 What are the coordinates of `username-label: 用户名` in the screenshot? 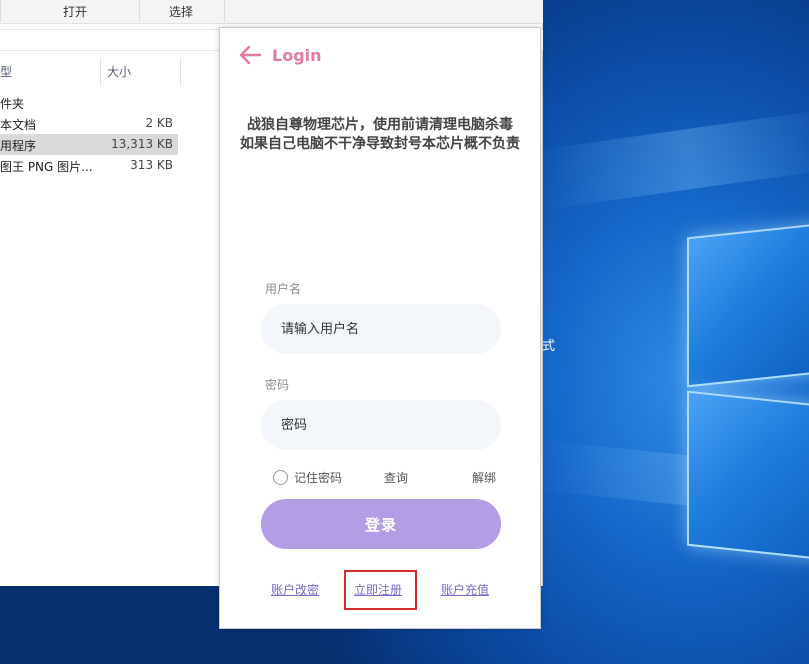 It's located at (283, 289).